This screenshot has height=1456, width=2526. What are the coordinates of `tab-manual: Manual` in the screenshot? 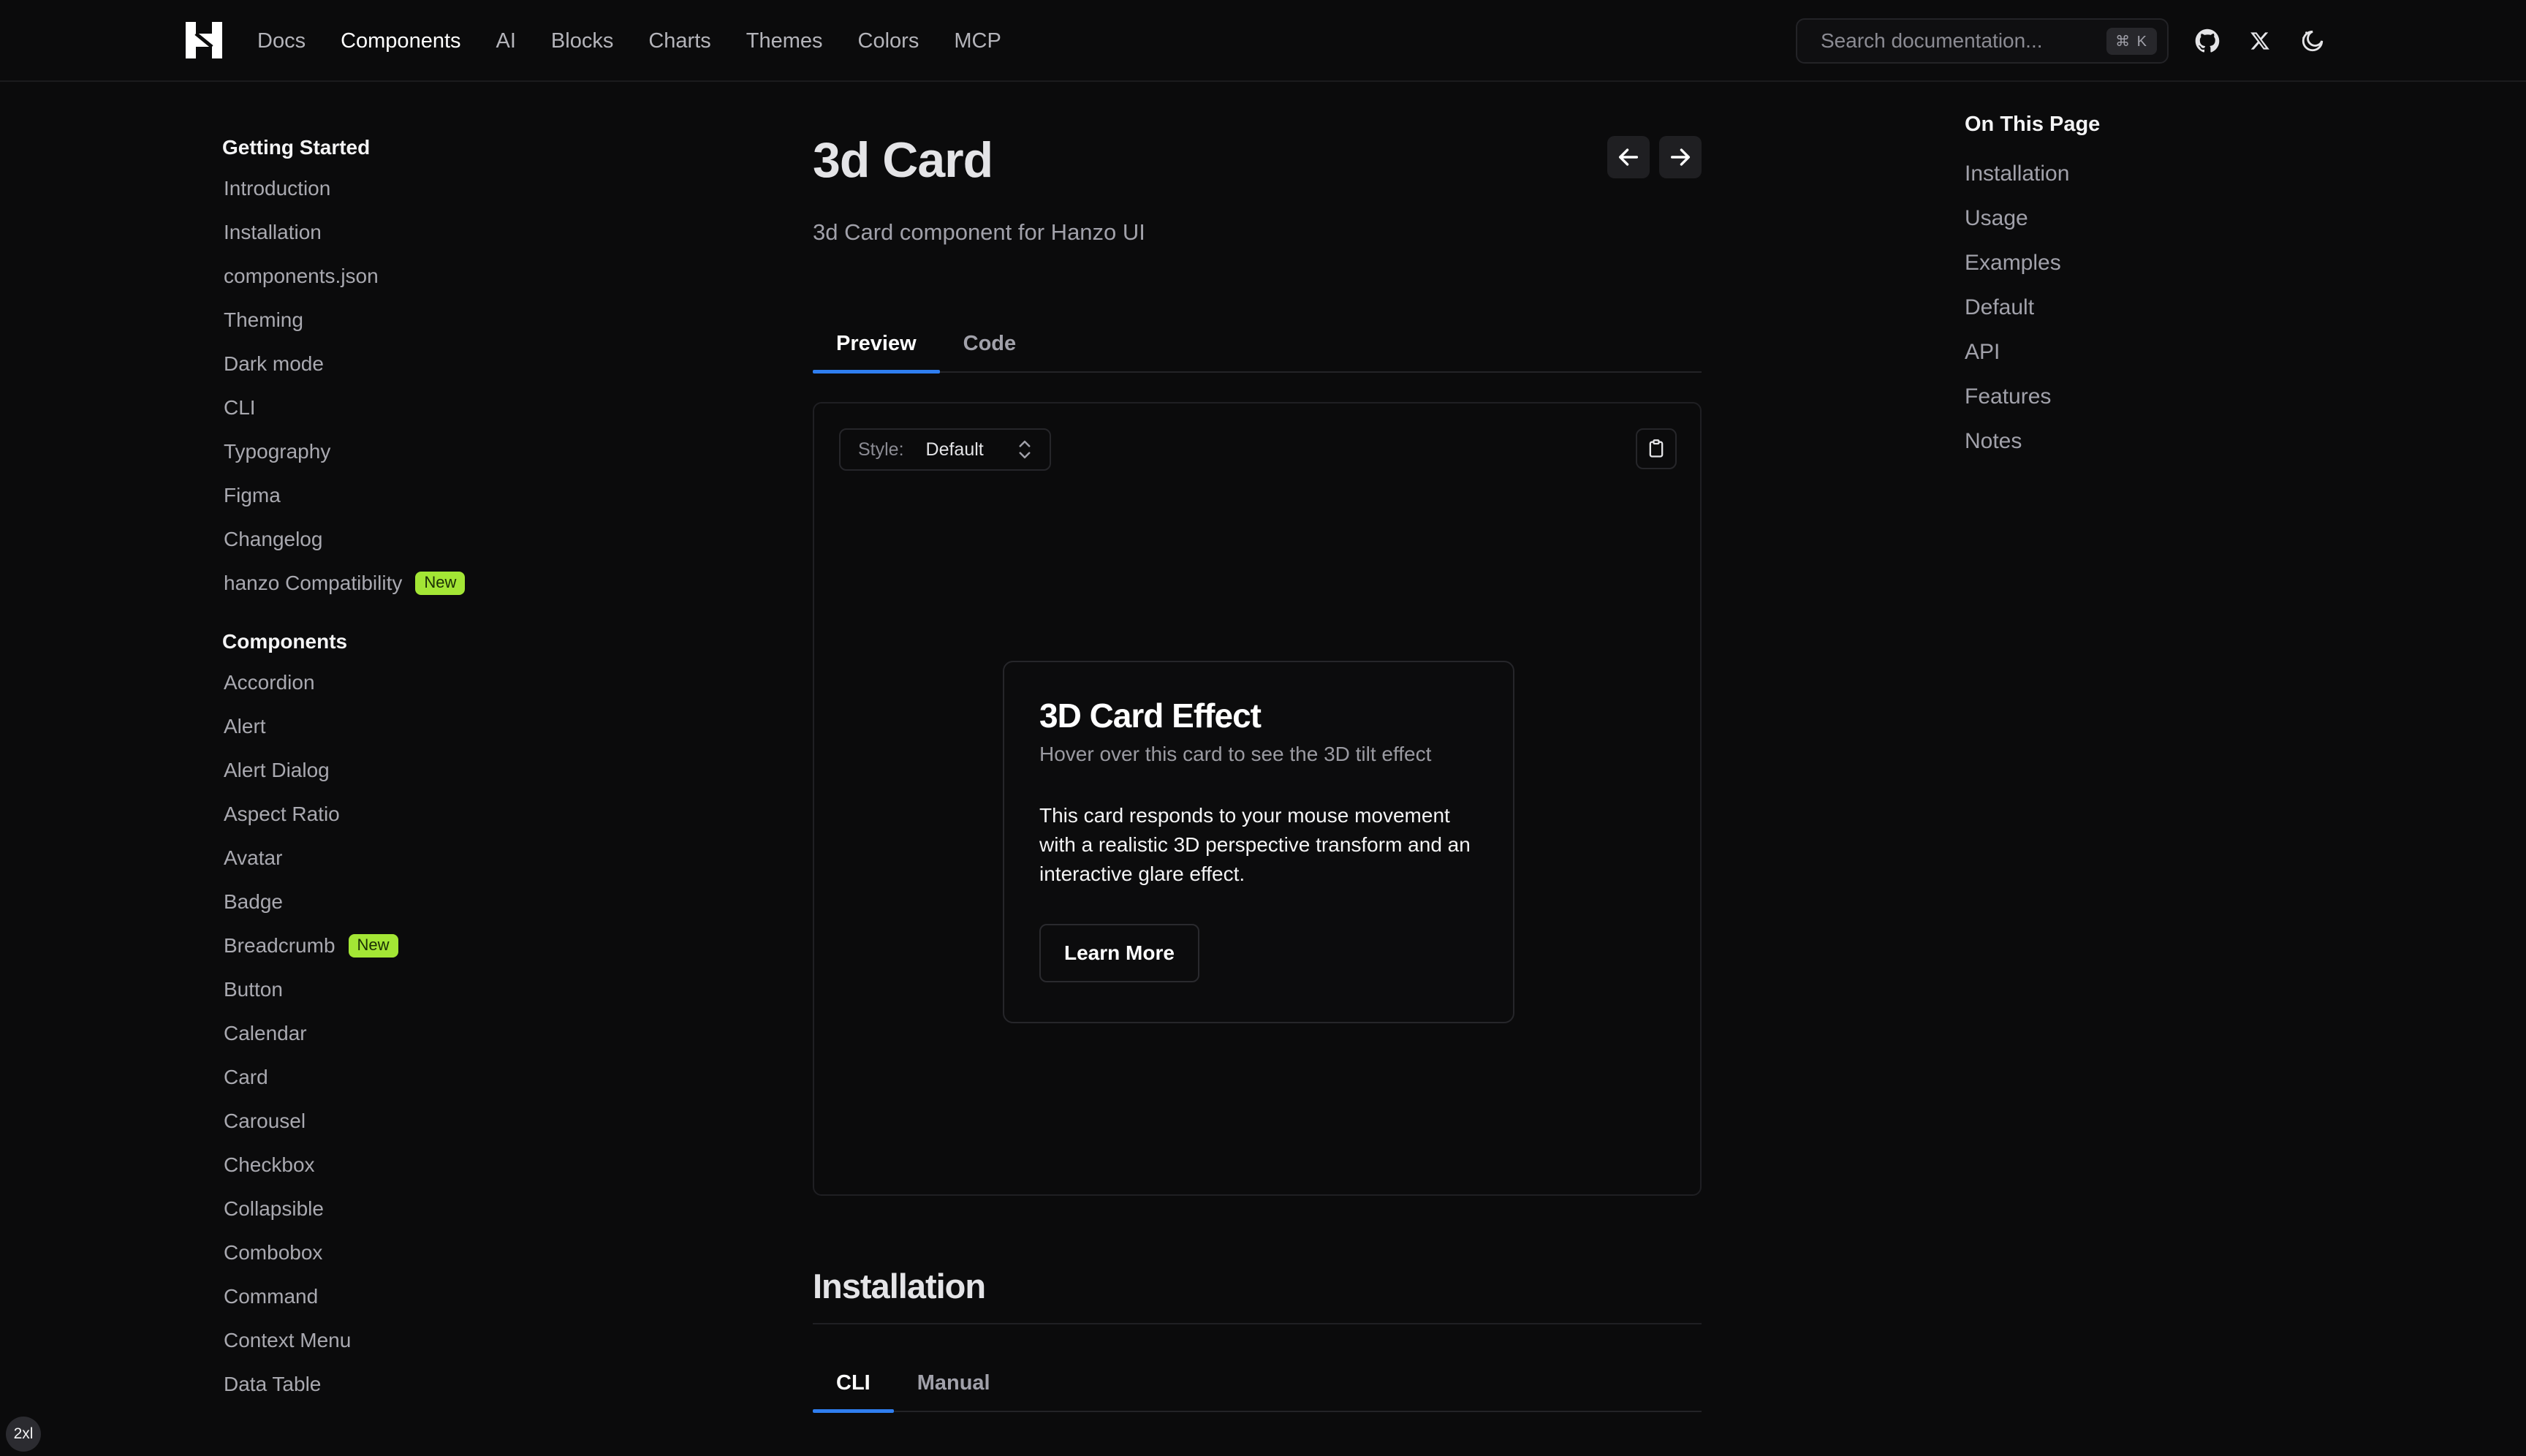 It's located at (954, 1383).